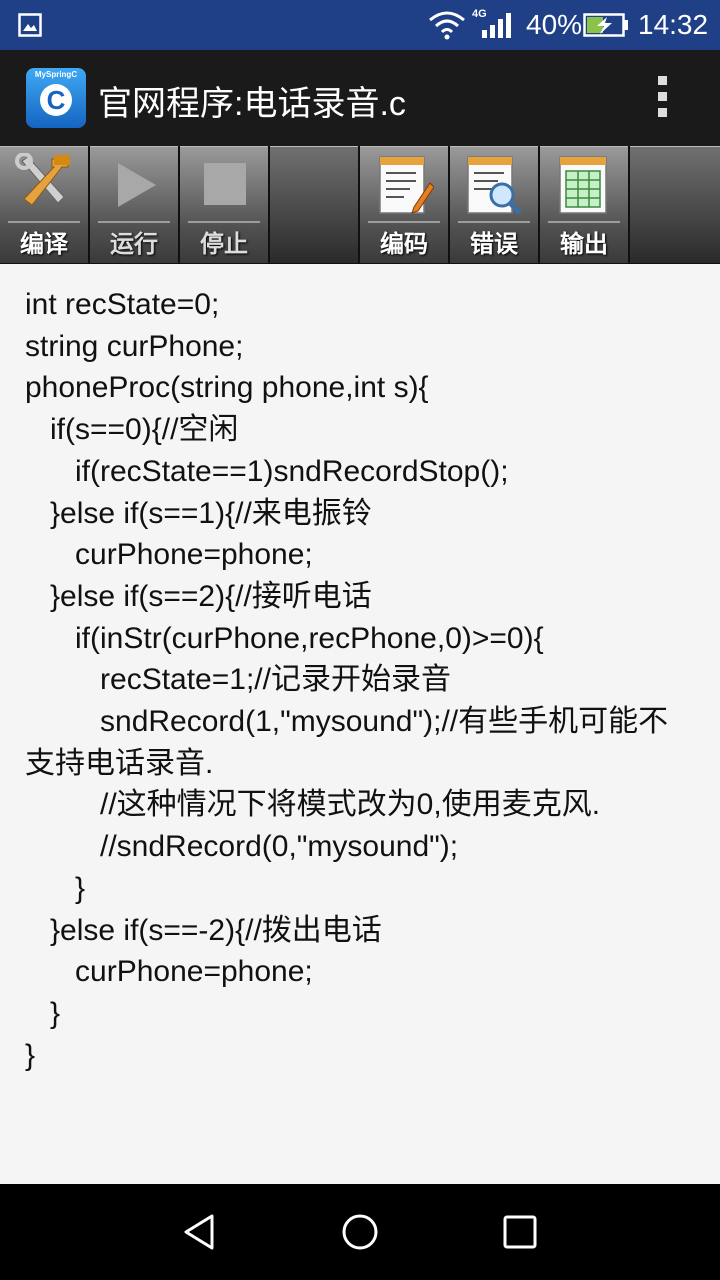 The width and height of the screenshot is (720, 1280). Describe the element at coordinates (406, 185) in the screenshot. I see `edit-document-icon` at that location.